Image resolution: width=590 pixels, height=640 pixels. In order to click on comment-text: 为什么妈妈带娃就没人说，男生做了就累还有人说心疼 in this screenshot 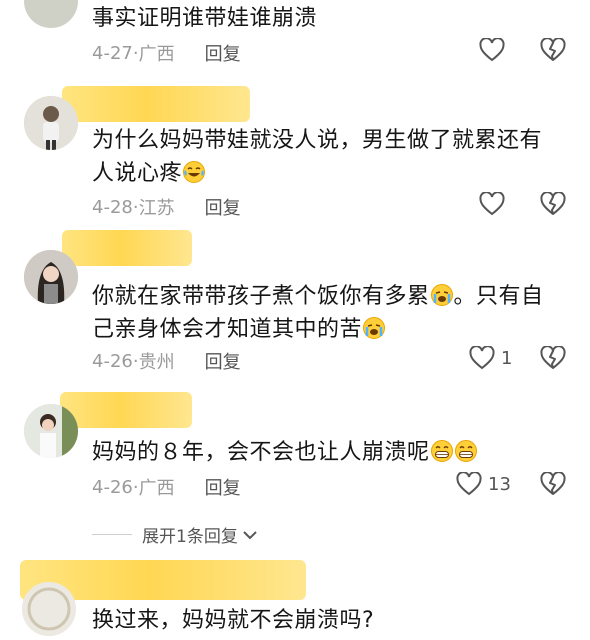, I will do `click(317, 157)`.